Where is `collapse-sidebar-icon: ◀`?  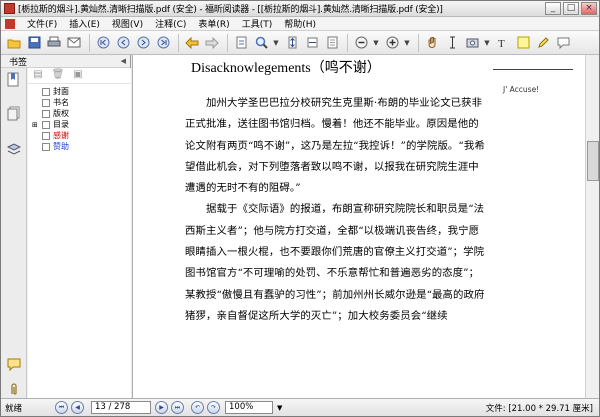
collapse-sidebar-icon: ◀ is located at coordinates (123, 61).